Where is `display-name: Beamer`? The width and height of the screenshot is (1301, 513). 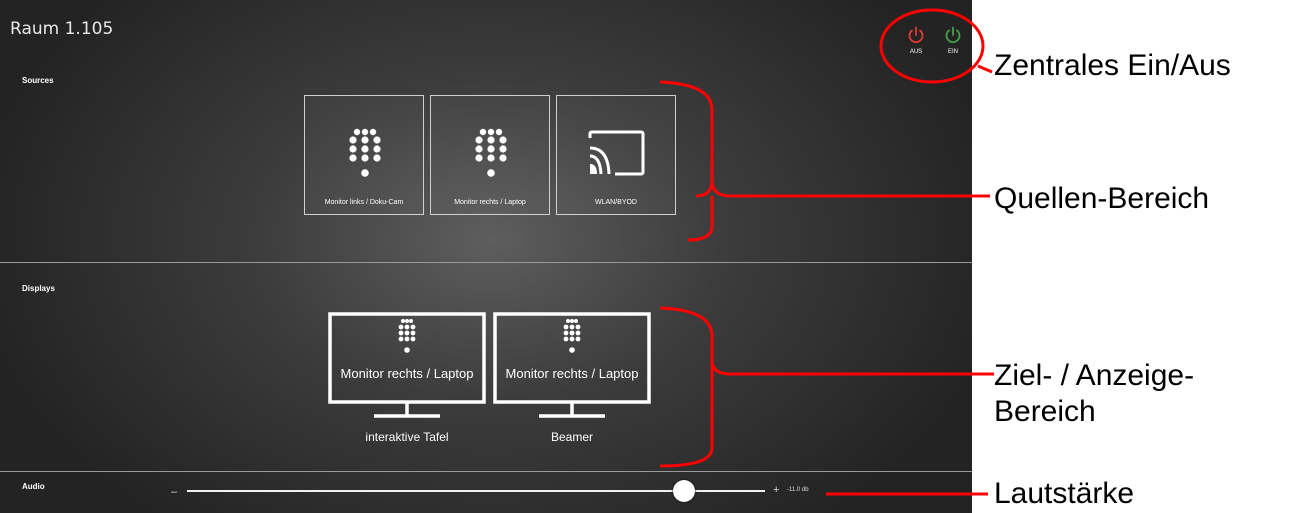
display-name: Beamer is located at coordinates (572, 437).